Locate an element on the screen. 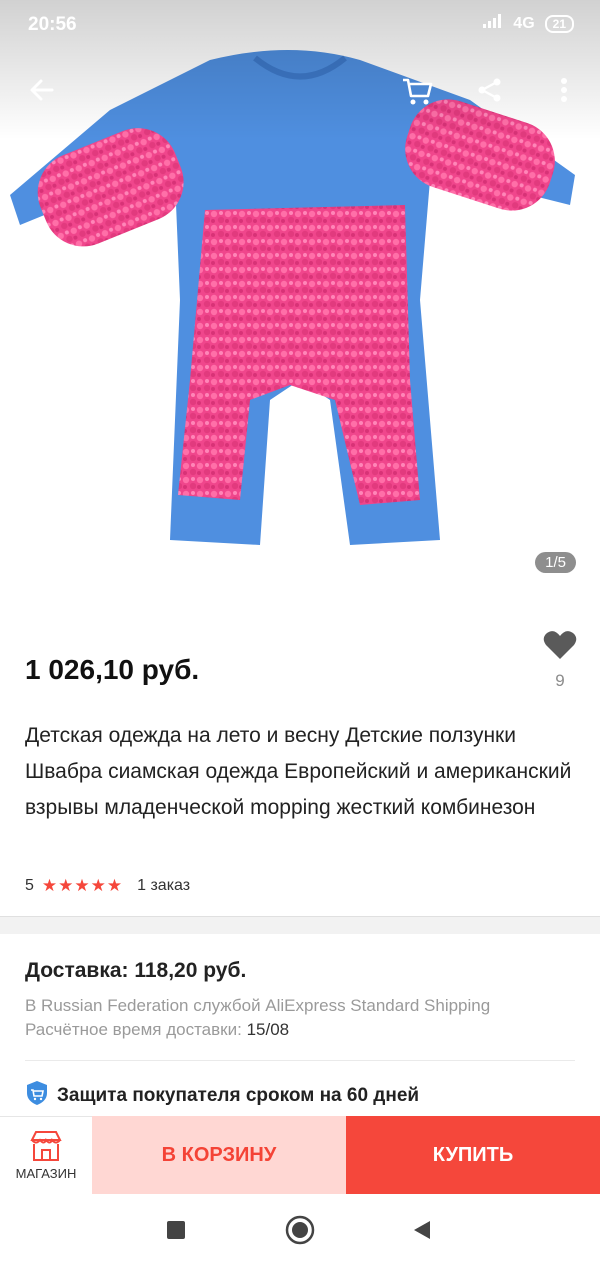 The height and width of the screenshot is (1266, 600). section-divider is located at coordinates (300, 925).